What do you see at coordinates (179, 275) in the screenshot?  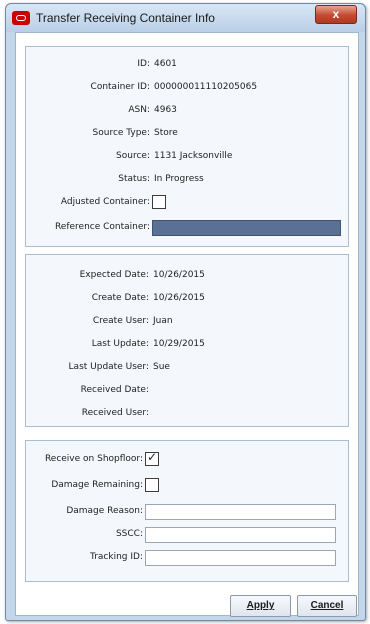 I see `expected-date-value: 10/26/2015` at bounding box center [179, 275].